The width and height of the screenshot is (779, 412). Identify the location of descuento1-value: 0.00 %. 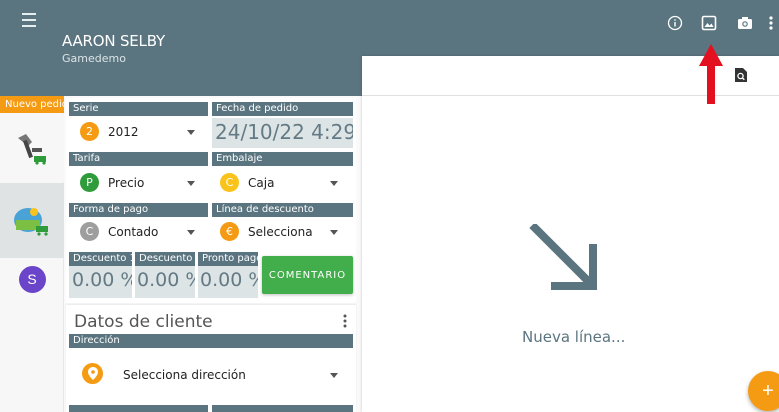
(100, 282).